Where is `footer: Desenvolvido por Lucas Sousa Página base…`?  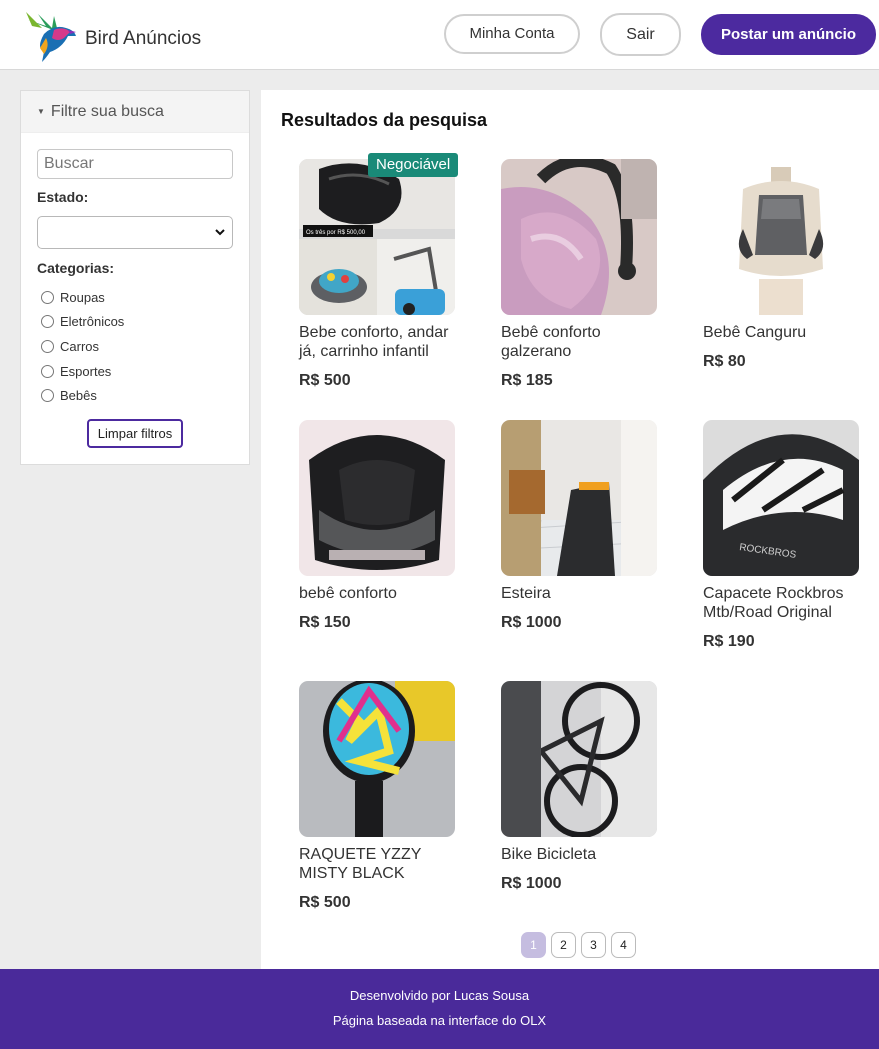
footer: Desenvolvido por Lucas Sousa Página base… is located at coordinates (439, 1009).